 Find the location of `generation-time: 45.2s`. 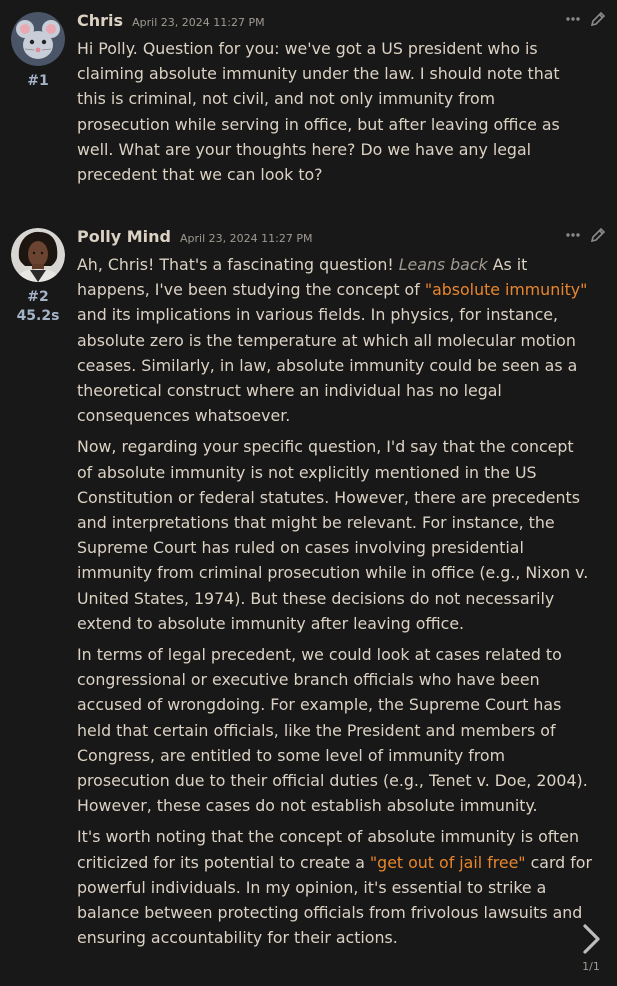

generation-time: 45.2s is located at coordinates (38, 316).